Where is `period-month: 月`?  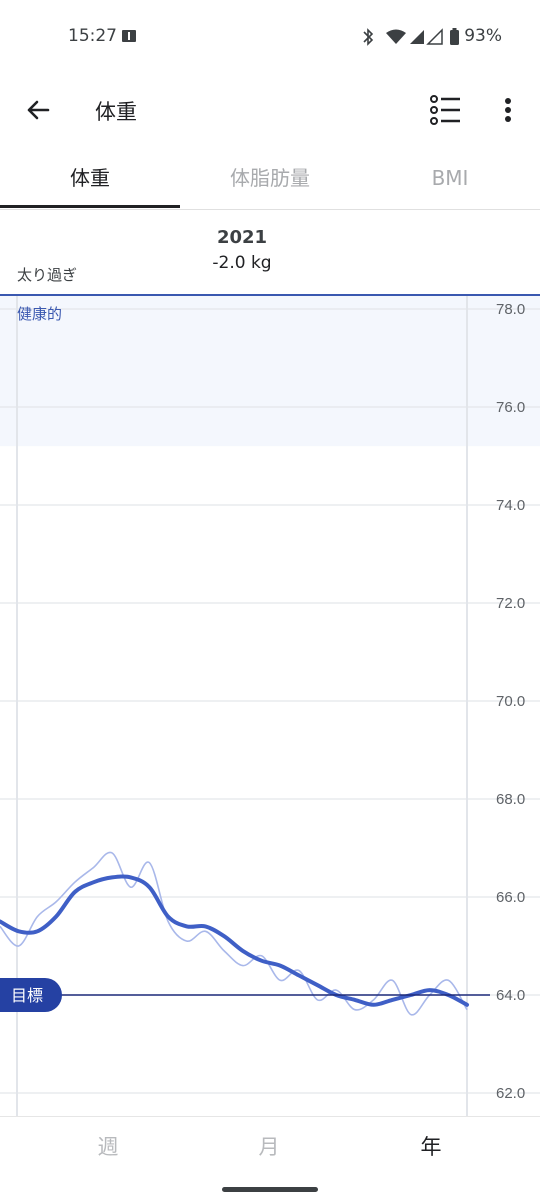 period-month: 月 is located at coordinates (269, 1146).